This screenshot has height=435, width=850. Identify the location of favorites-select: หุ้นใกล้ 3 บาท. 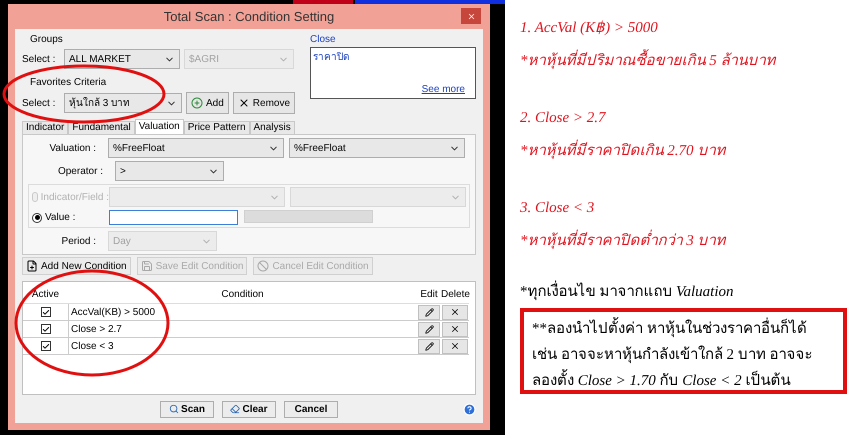
(123, 103).